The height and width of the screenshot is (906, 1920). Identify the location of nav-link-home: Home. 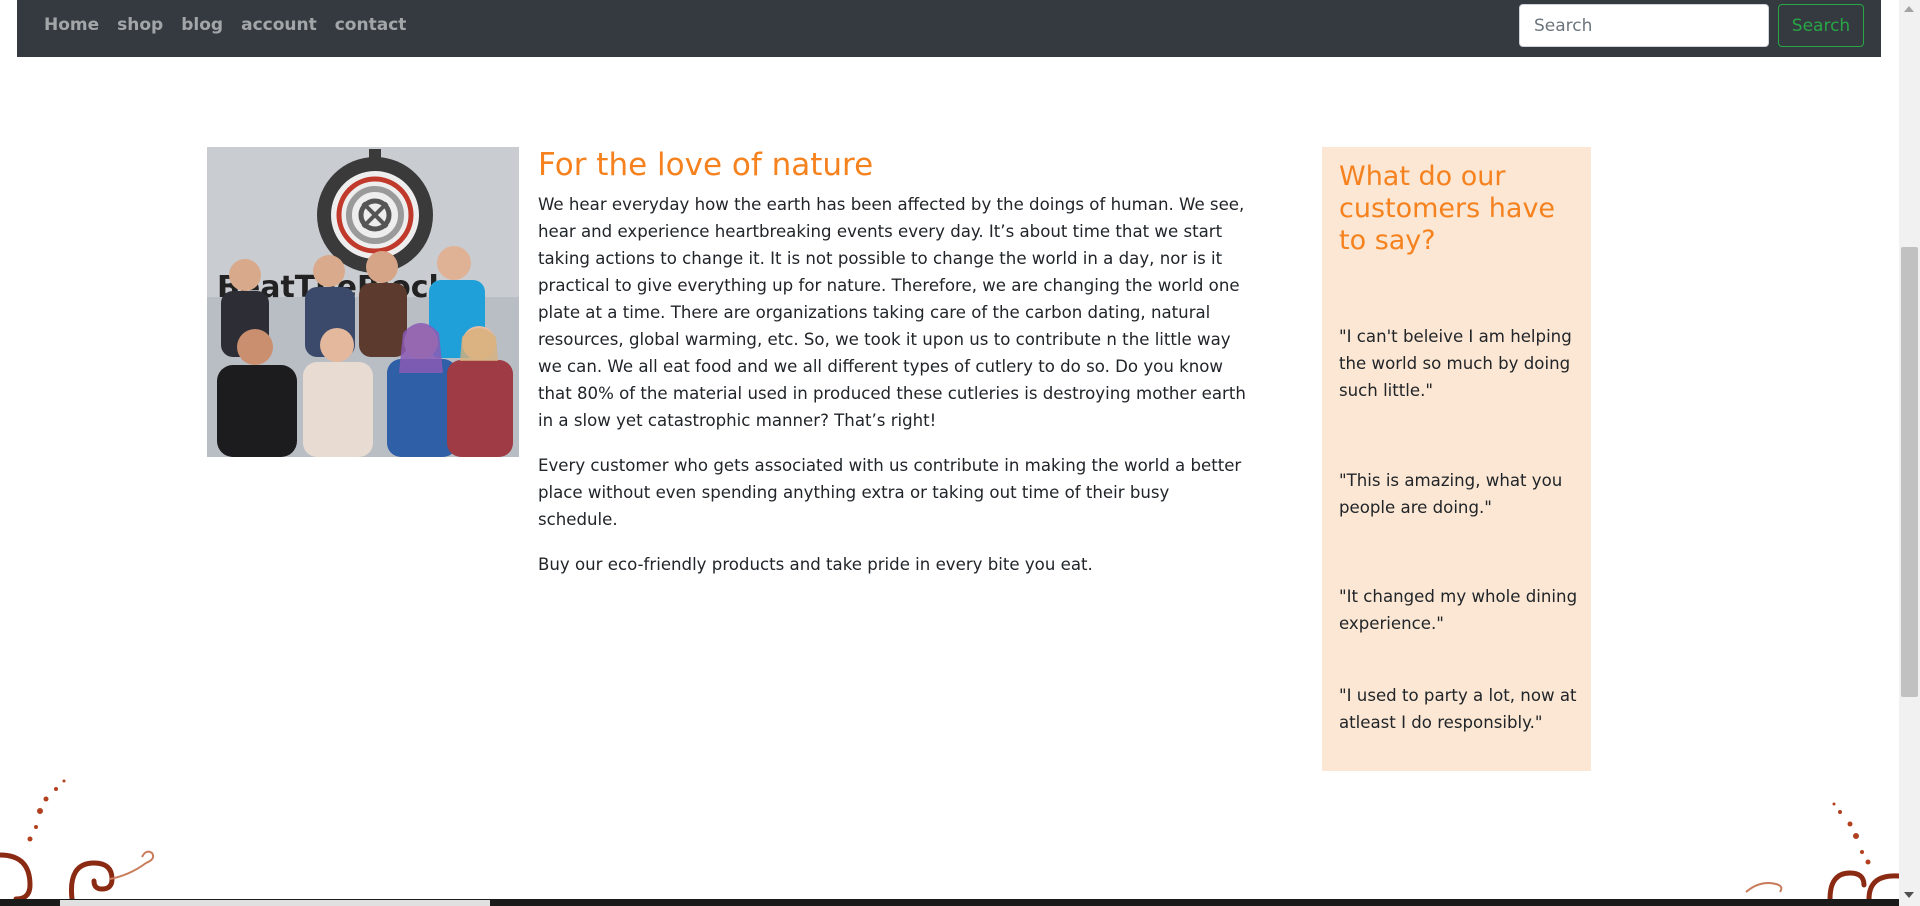
(71, 25).